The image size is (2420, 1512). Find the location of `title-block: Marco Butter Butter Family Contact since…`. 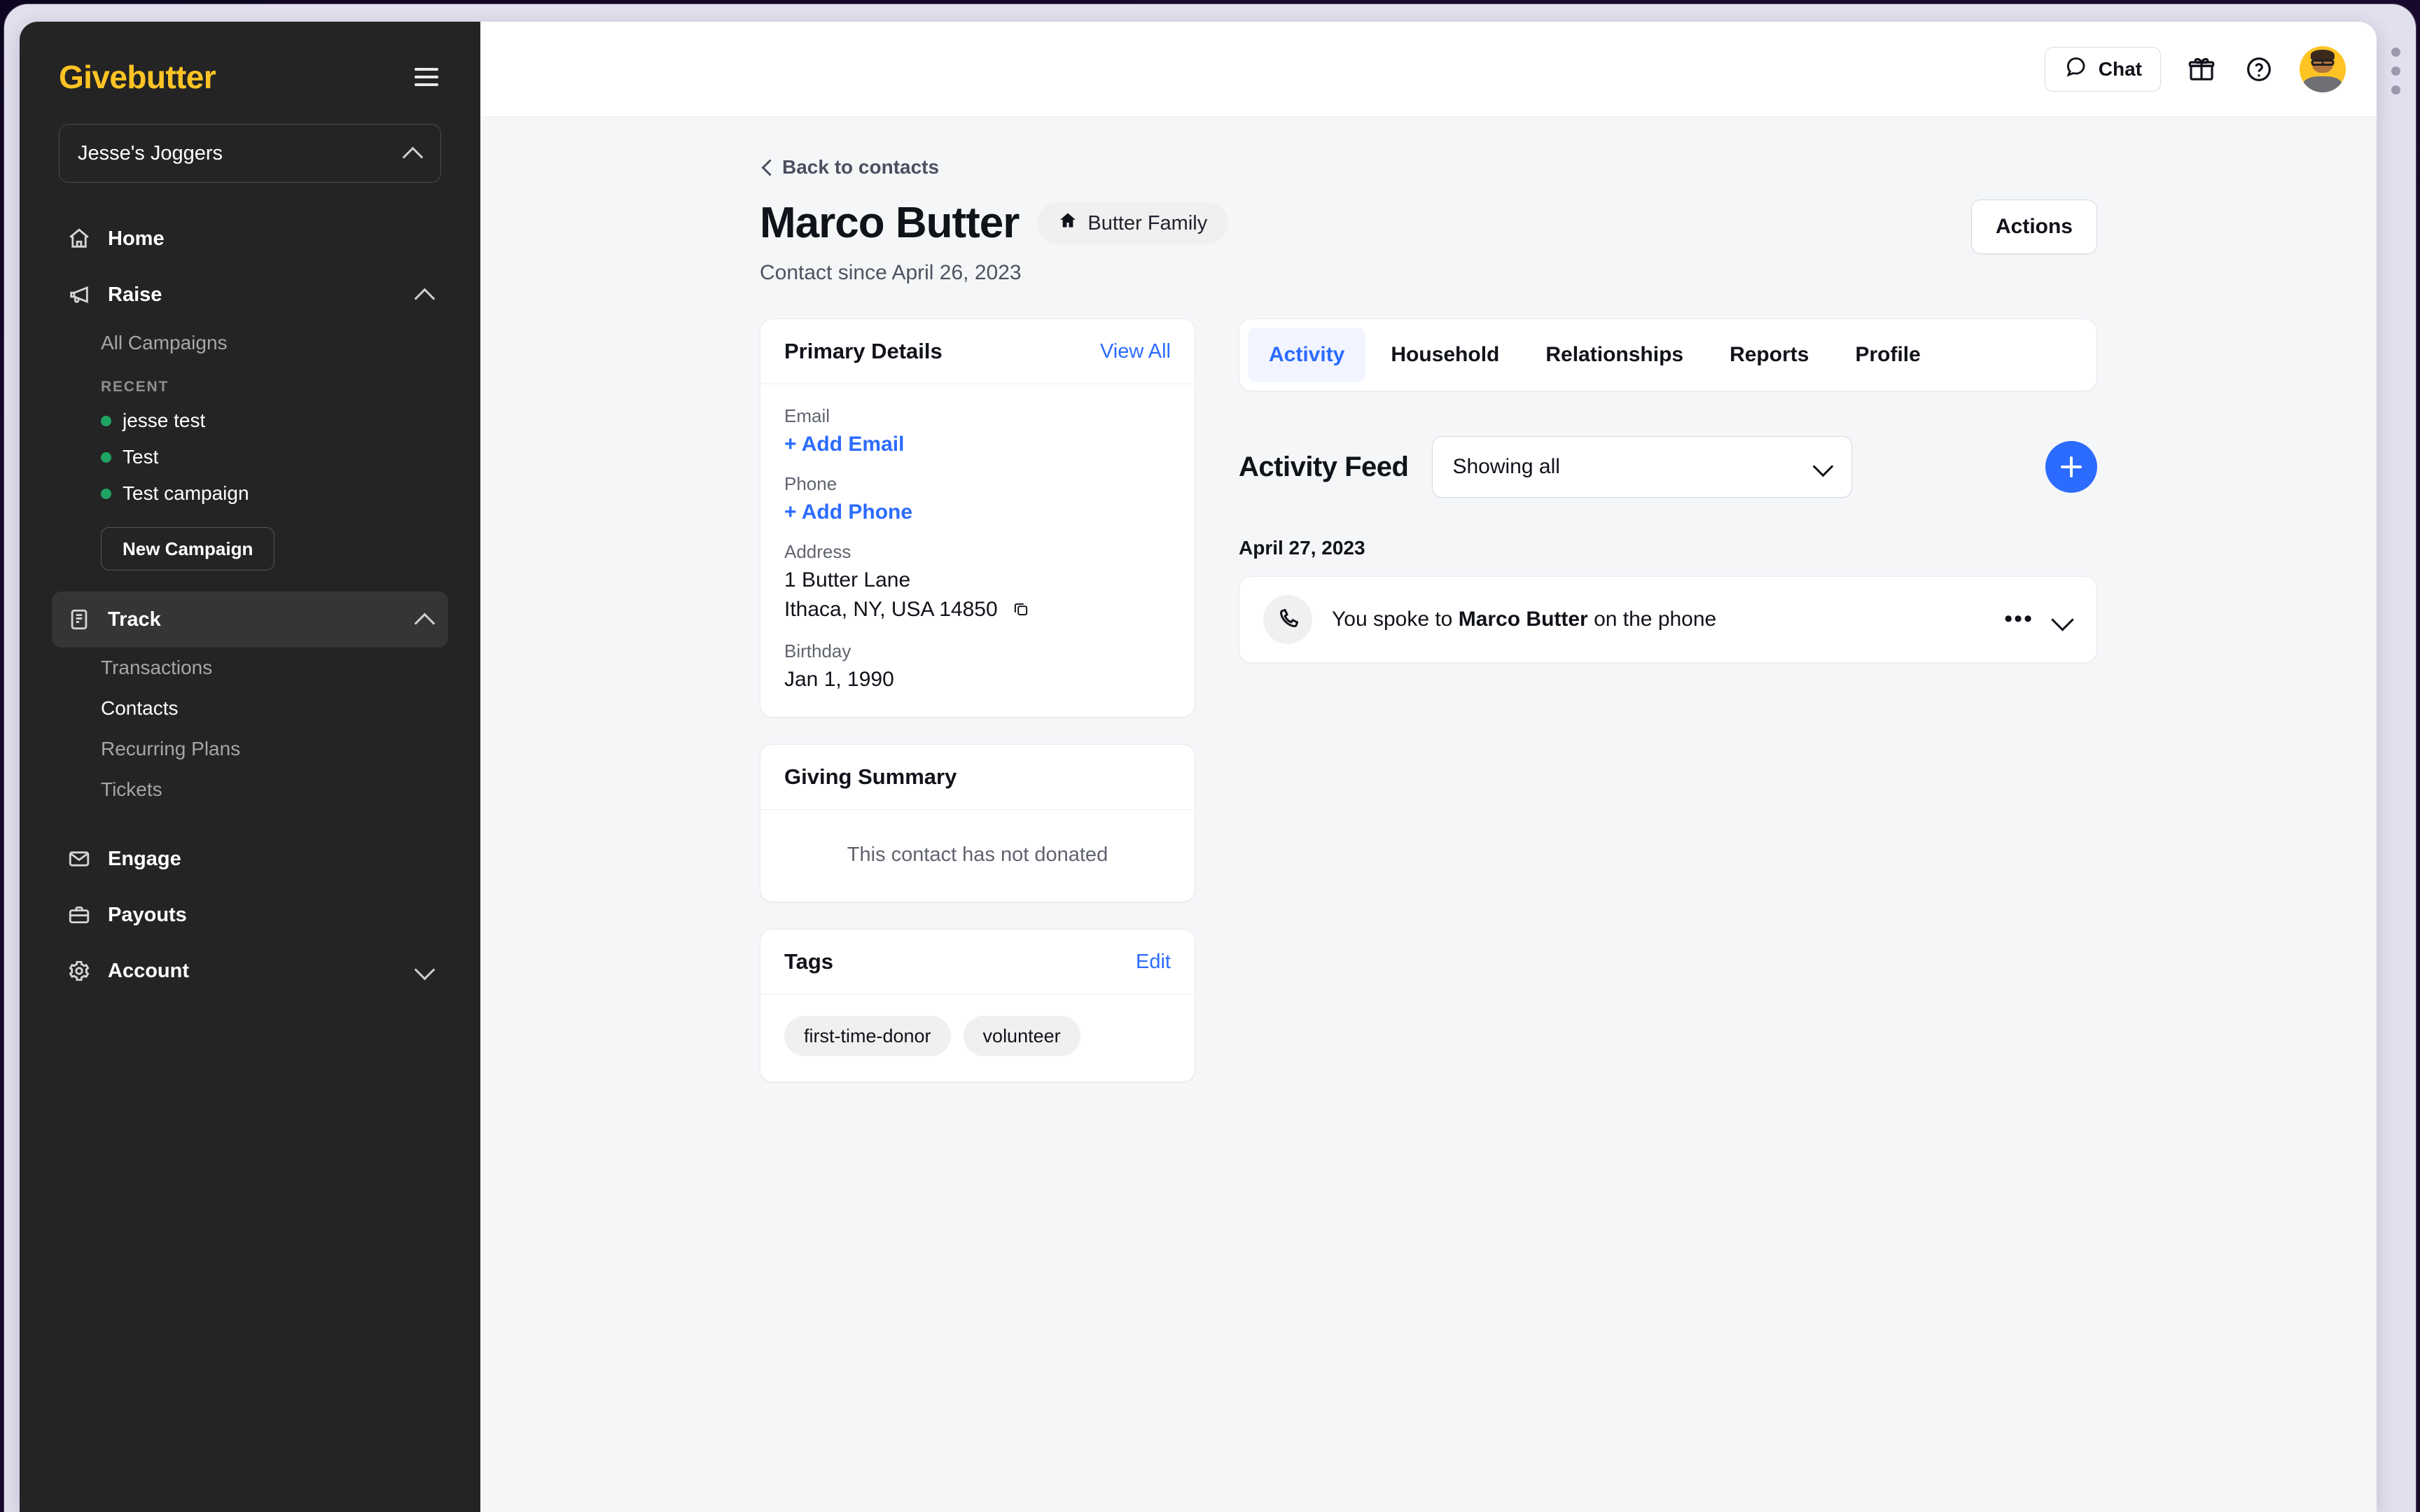

title-block: Marco Butter Butter Family Contact since… is located at coordinates (994, 242).